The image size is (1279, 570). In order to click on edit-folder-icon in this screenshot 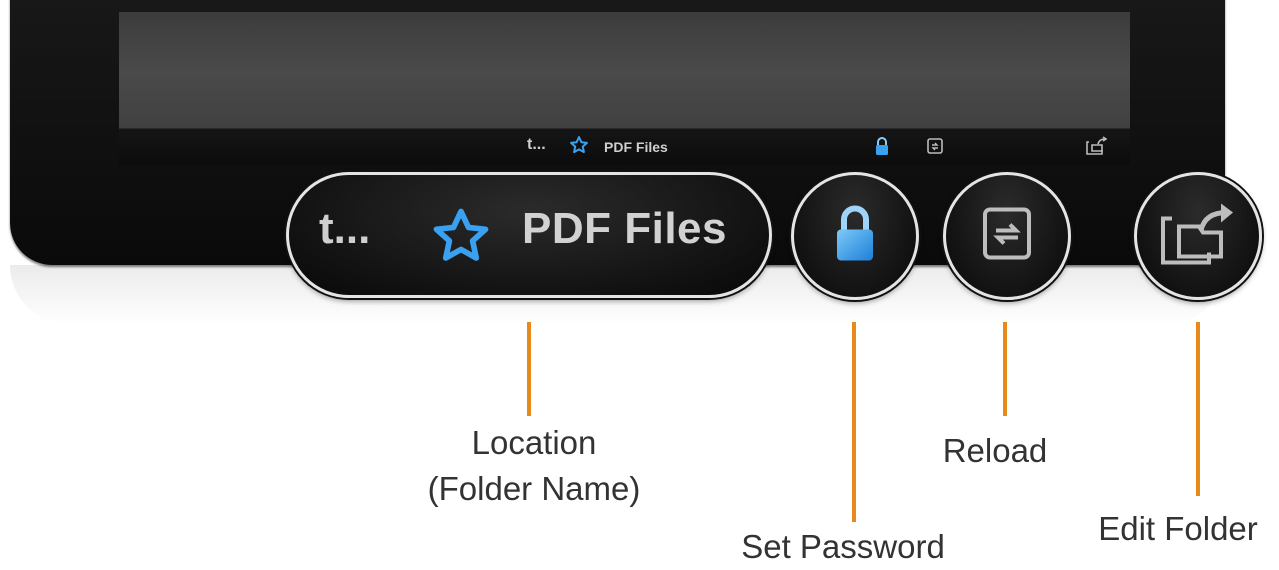, I will do `click(1198, 236)`.